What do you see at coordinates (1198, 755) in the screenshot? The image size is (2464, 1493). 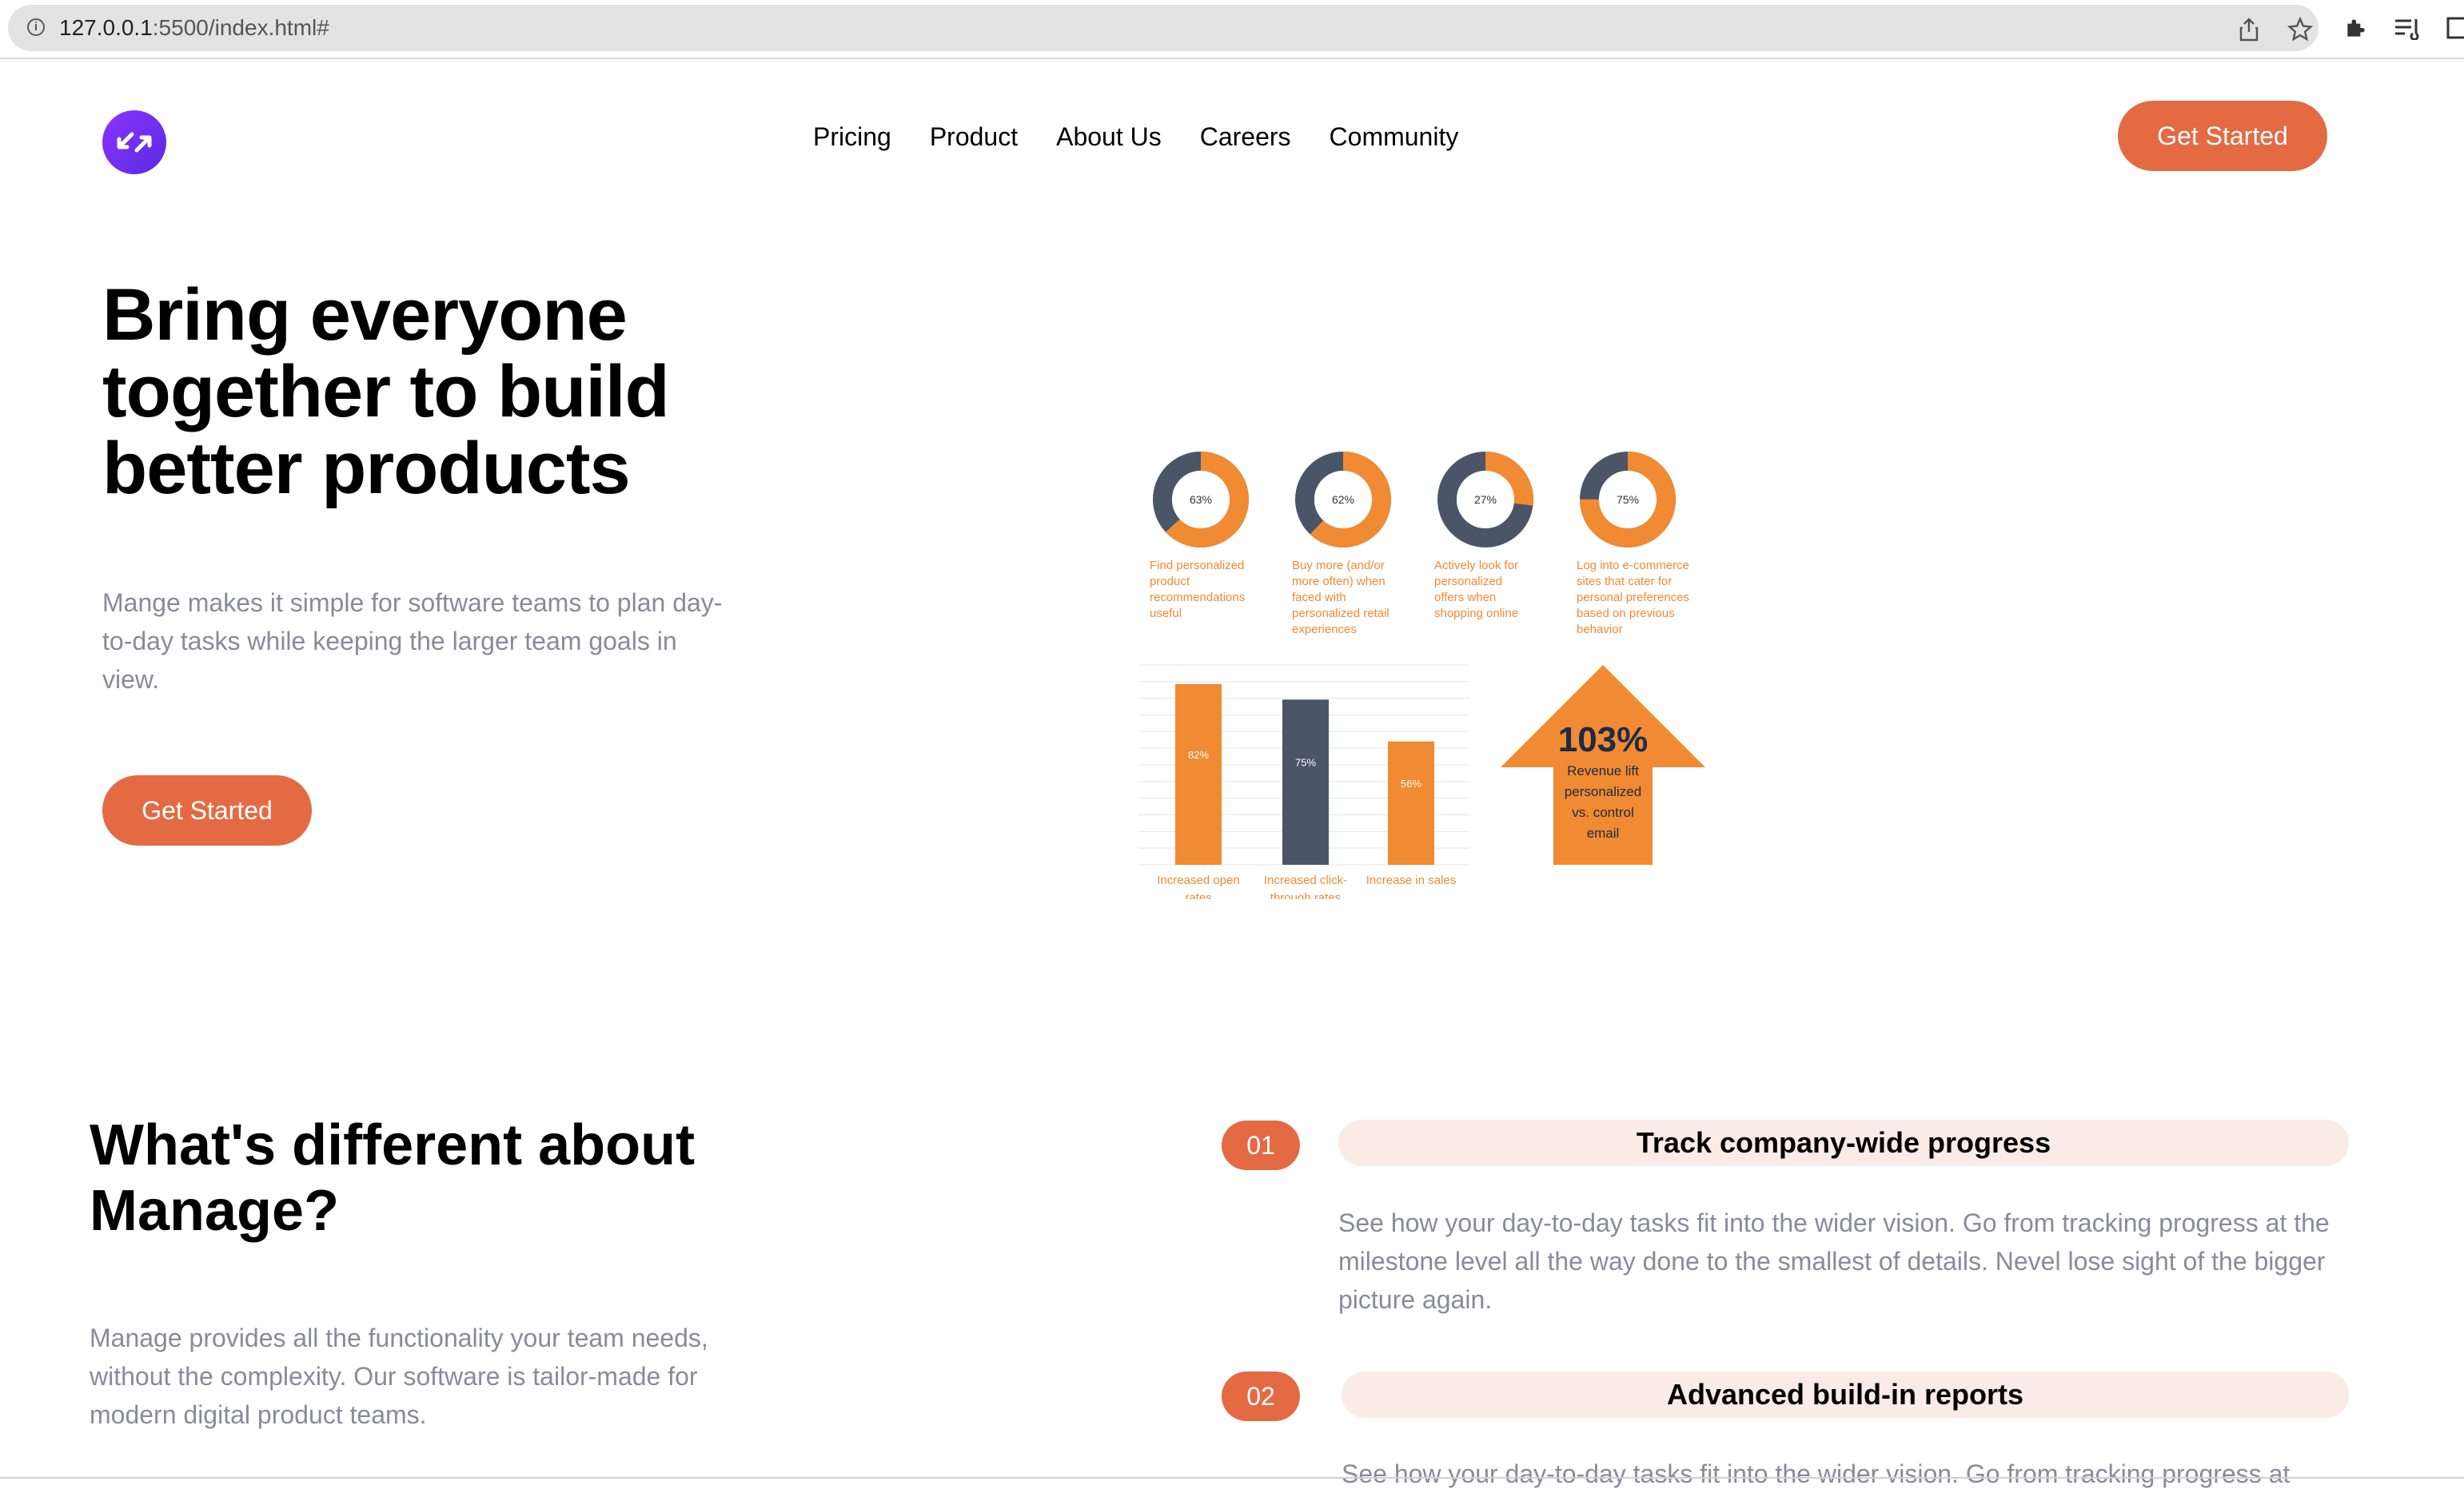 I see `bar-value-label: 82%` at bounding box center [1198, 755].